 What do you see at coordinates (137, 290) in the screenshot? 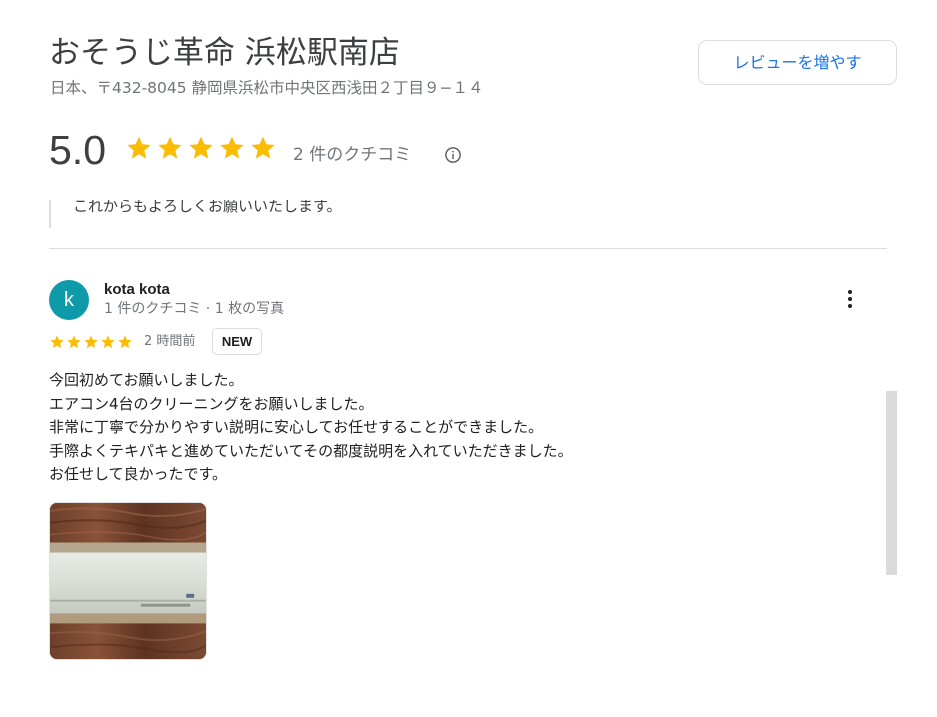
I see `reviewer-name: kota kota` at bounding box center [137, 290].